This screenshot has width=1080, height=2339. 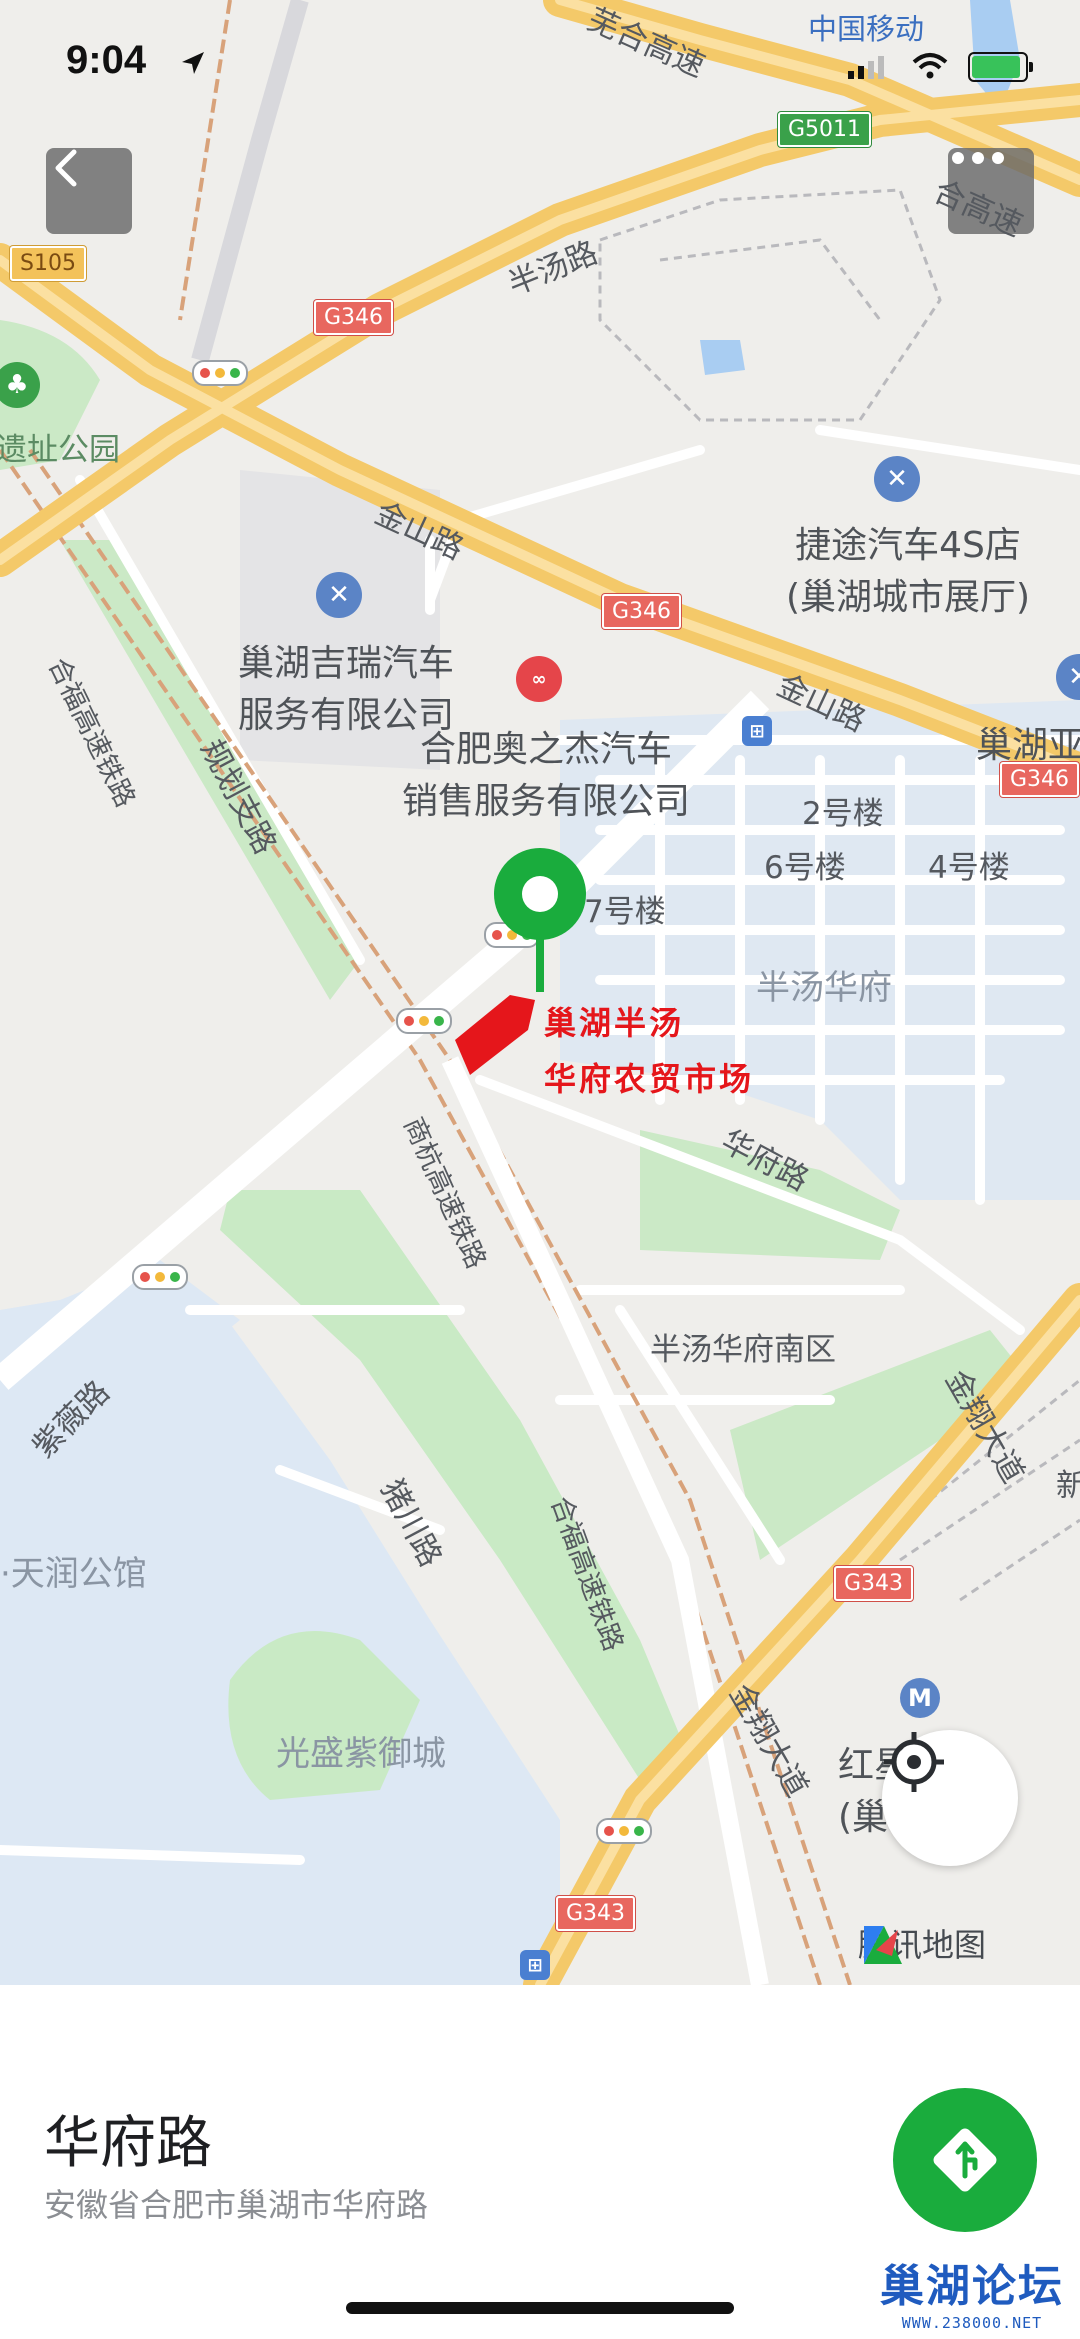 I want to click on poi-label-line: 捷途汽车4S店, so click(x=908, y=545).